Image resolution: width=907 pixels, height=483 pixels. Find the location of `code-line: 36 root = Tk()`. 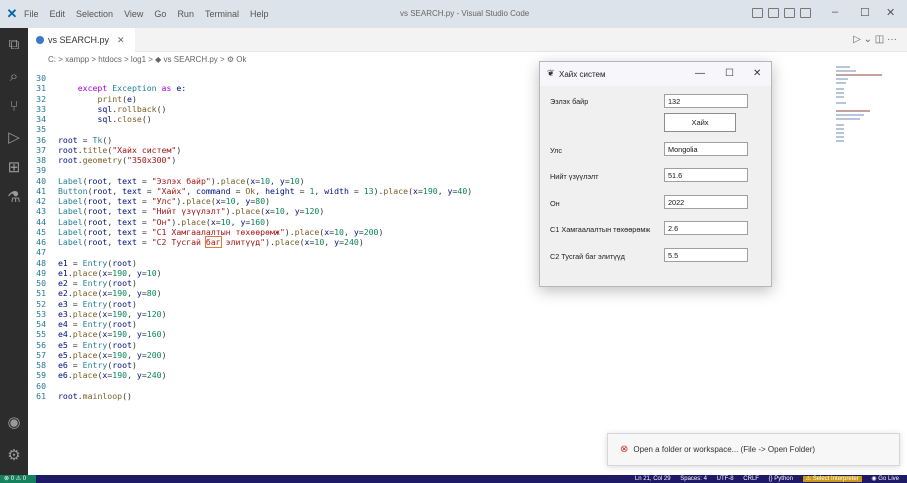

code-line: 36 root = Tk() is located at coordinates (70, 139).